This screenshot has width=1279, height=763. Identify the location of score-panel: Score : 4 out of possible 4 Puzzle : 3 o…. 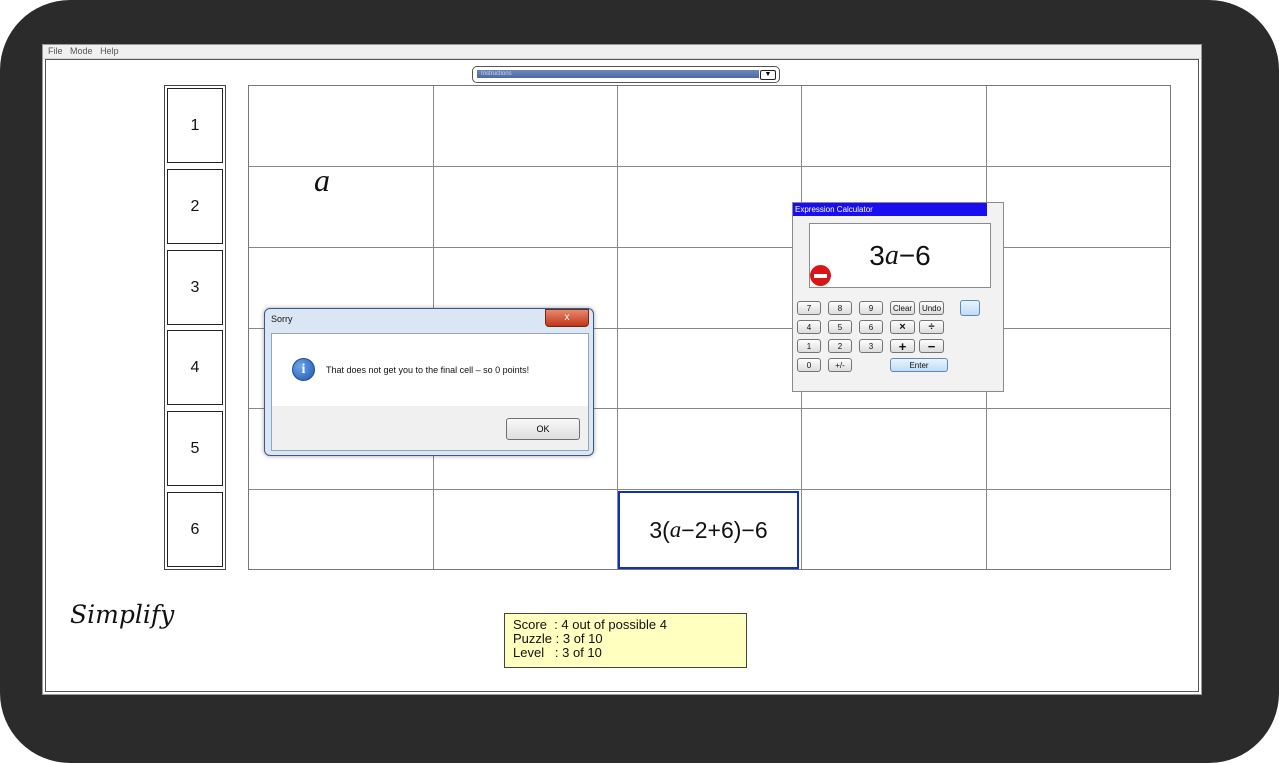
(625, 640).